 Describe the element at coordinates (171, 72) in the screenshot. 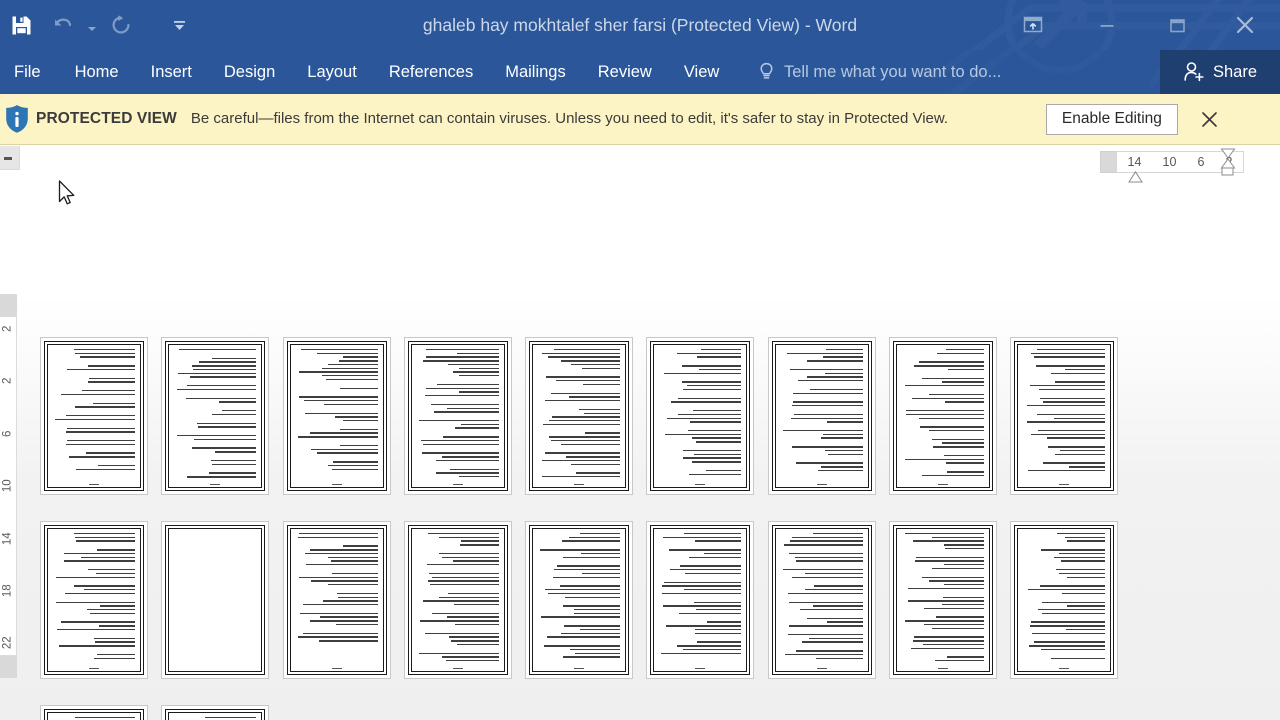

I see `tab-insert: Insert` at that location.